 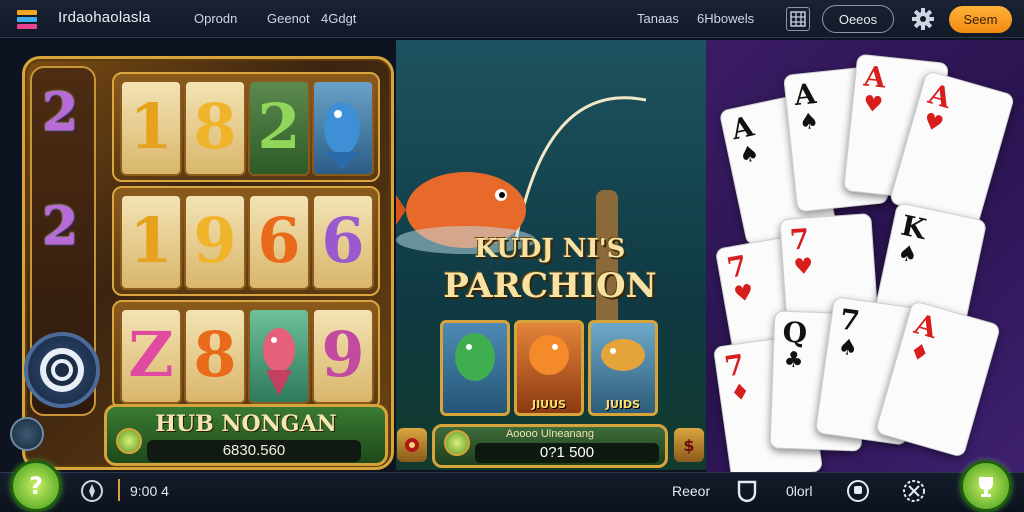 I want to click on hub-balance-value: 6830.560, so click(x=254, y=451).